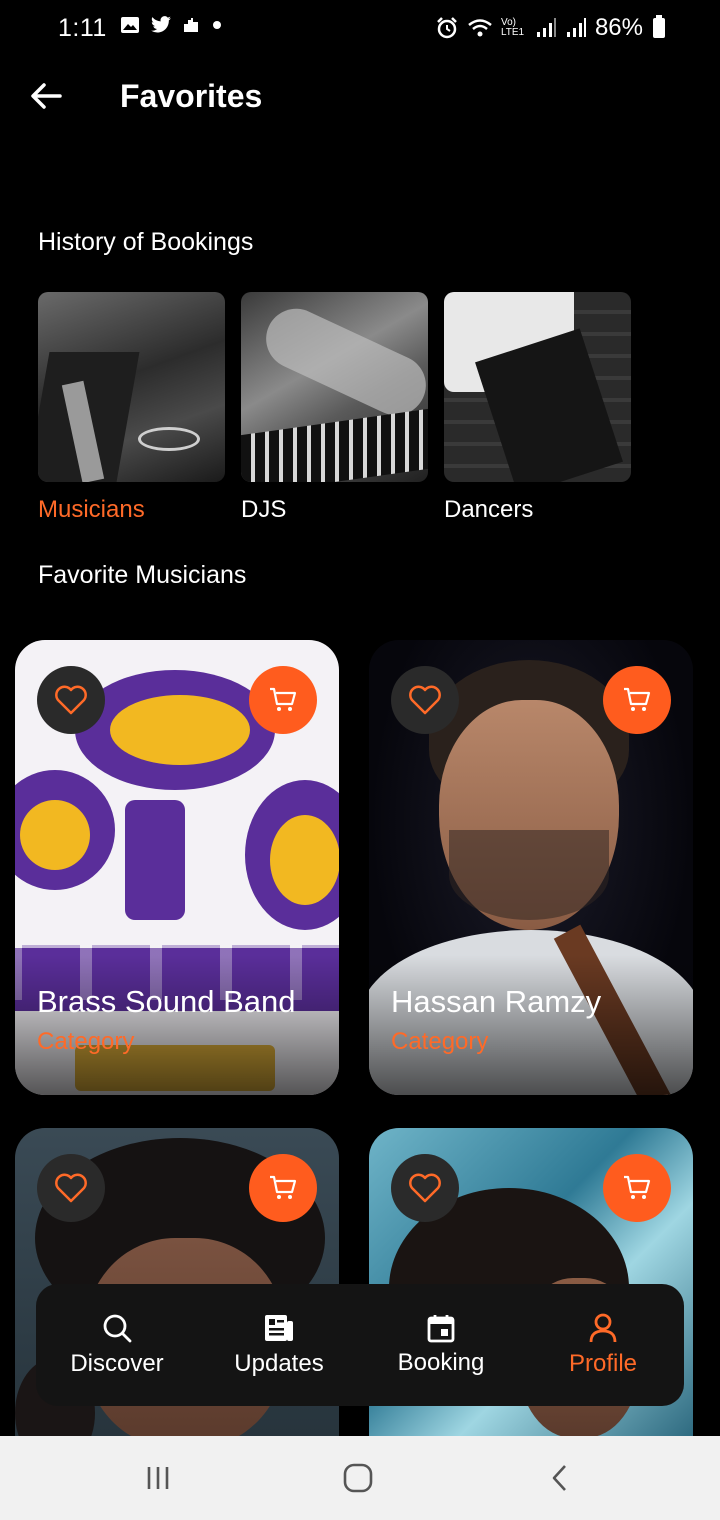 The width and height of the screenshot is (720, 1520). Describe the element at coordinates (603, 1363) in the screenshot. I see `nav-label-profile: Profile` at that location.